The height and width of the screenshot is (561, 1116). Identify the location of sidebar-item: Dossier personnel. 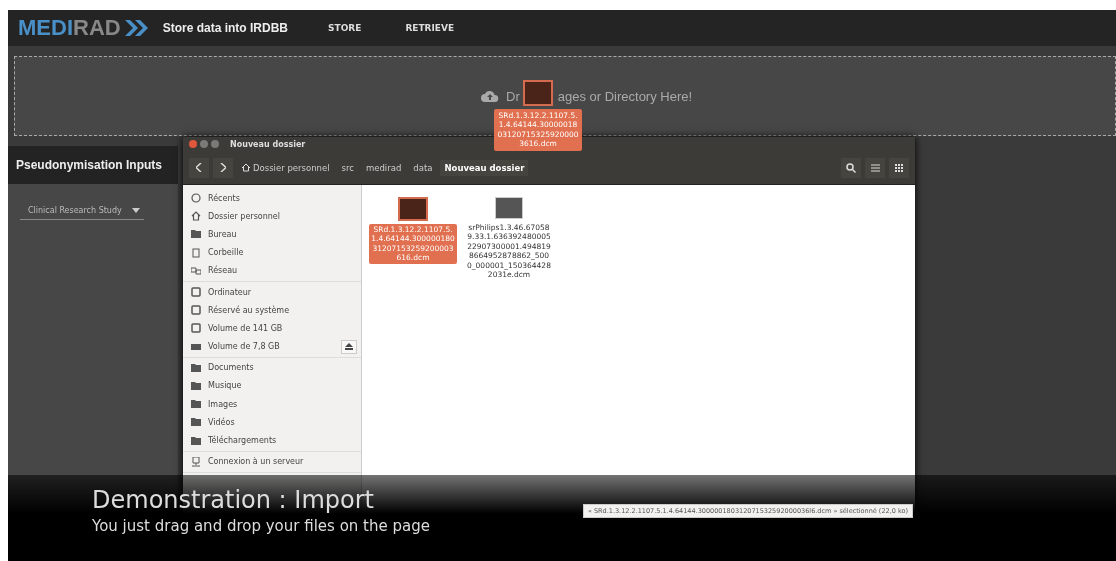
(244, 216).